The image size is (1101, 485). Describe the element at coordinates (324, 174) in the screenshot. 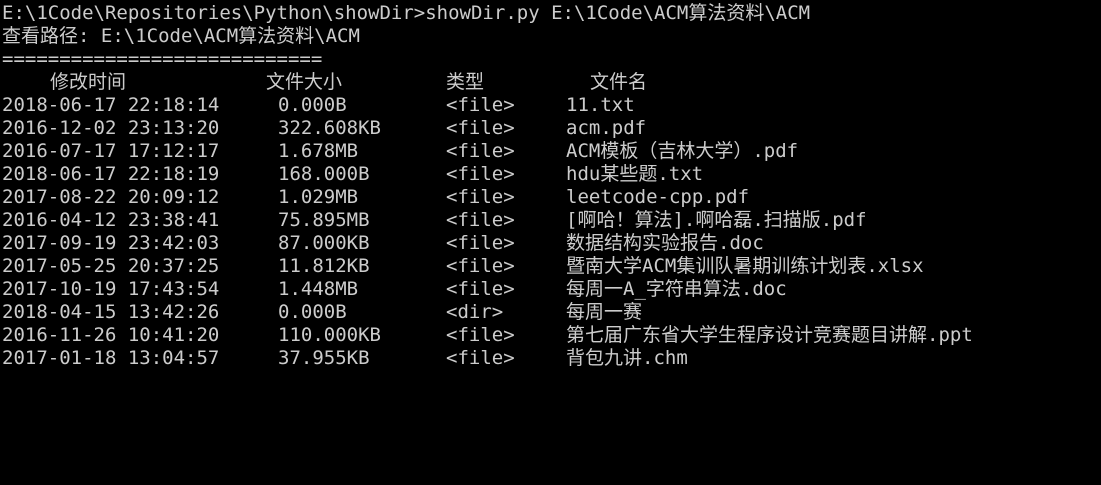

I see `row-size: 168.000B` at that location.